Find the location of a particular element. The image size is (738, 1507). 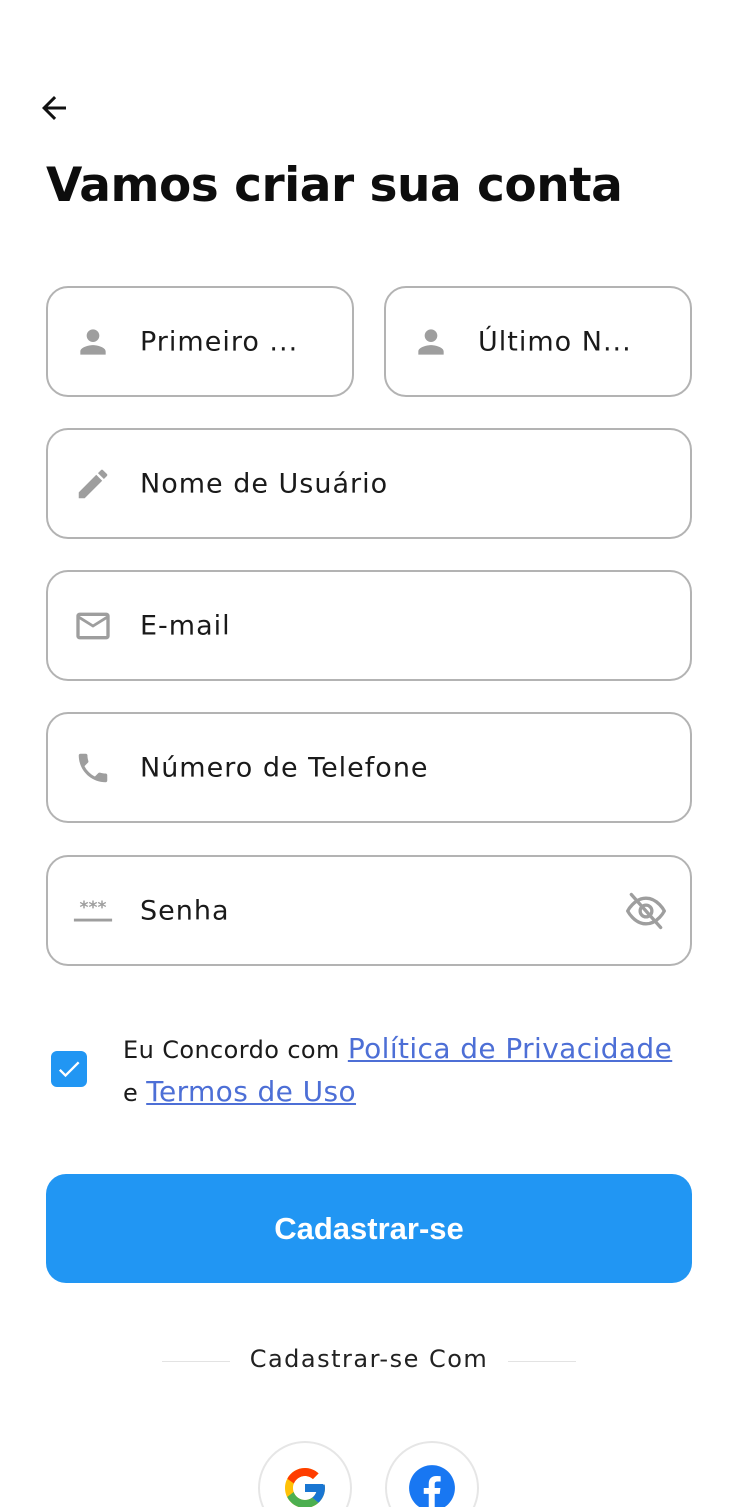

phone-field: Número de Telefone is located at coordinates (369, 767).